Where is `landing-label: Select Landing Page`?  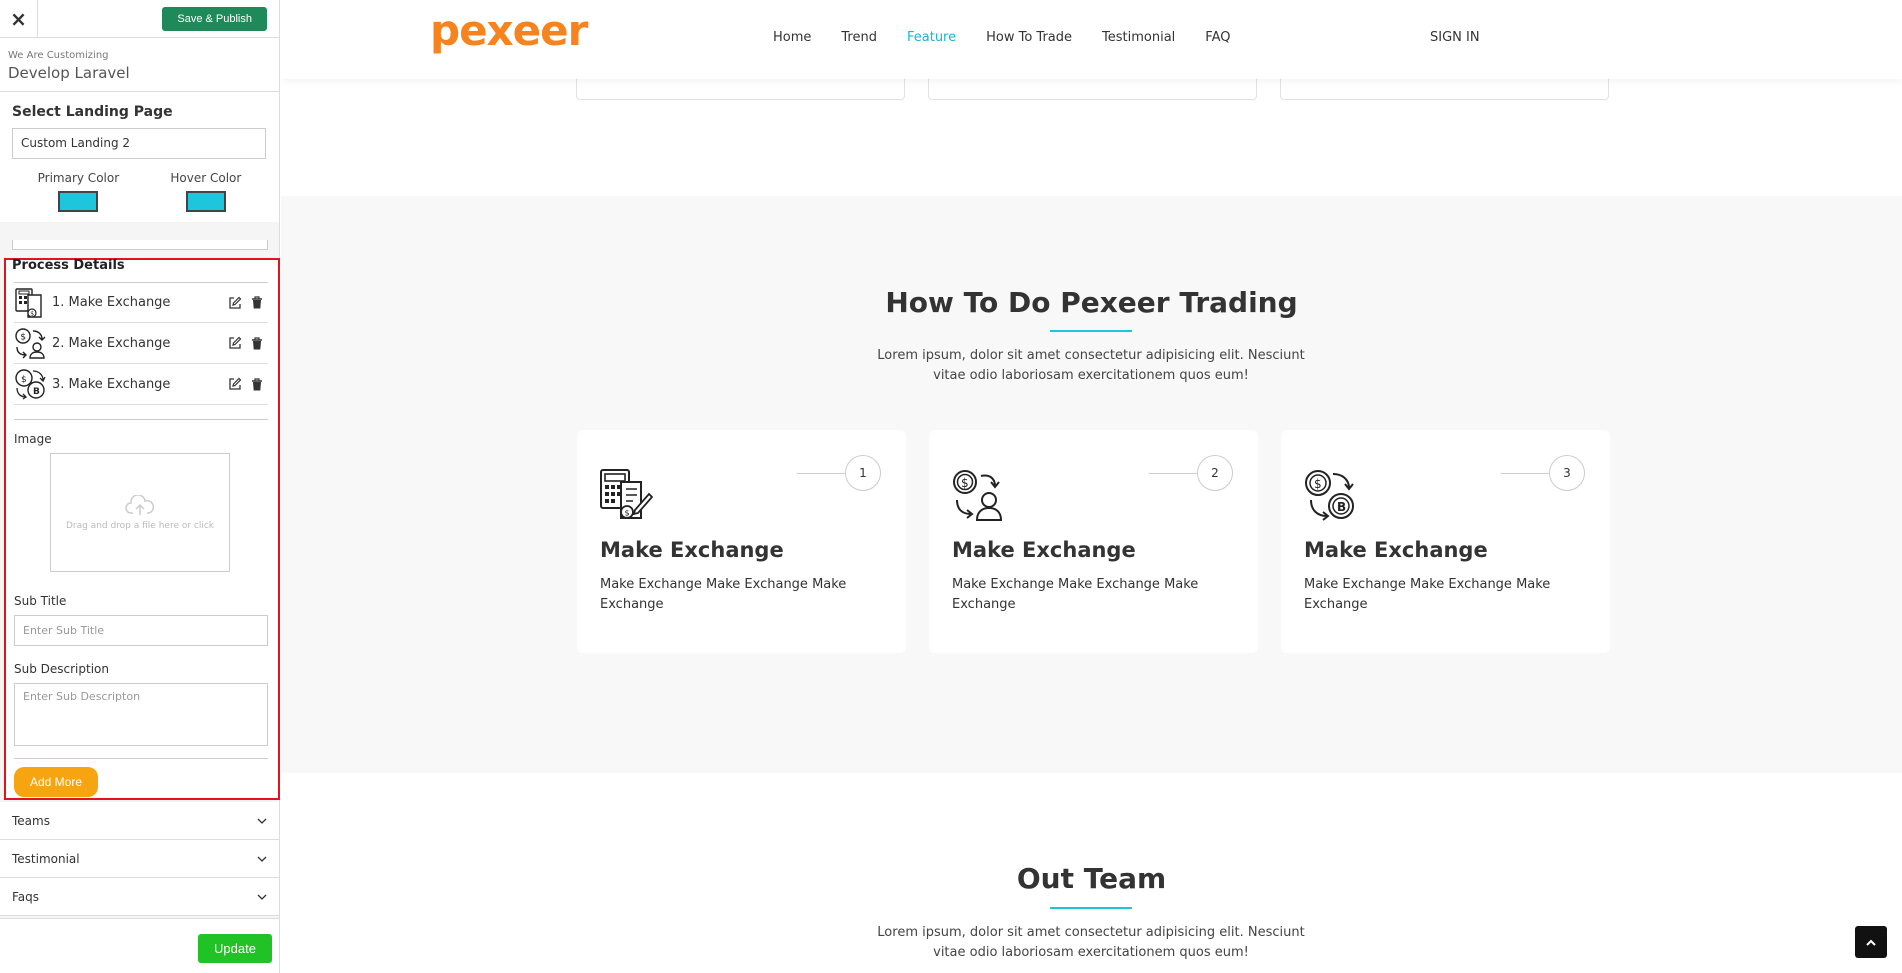 landing-label: Select Landing Page is located at coordinates (92, 112).